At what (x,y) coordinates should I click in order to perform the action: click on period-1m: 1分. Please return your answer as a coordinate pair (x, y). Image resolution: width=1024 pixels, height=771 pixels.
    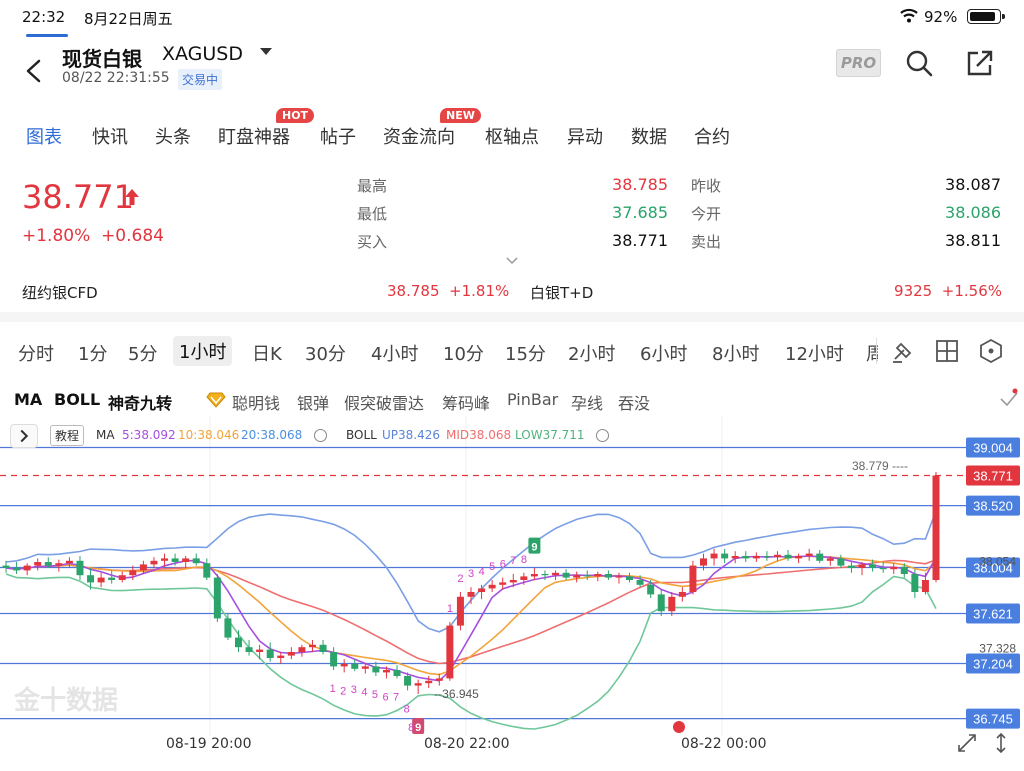
    Looking at the image, I should click on (92, 353).